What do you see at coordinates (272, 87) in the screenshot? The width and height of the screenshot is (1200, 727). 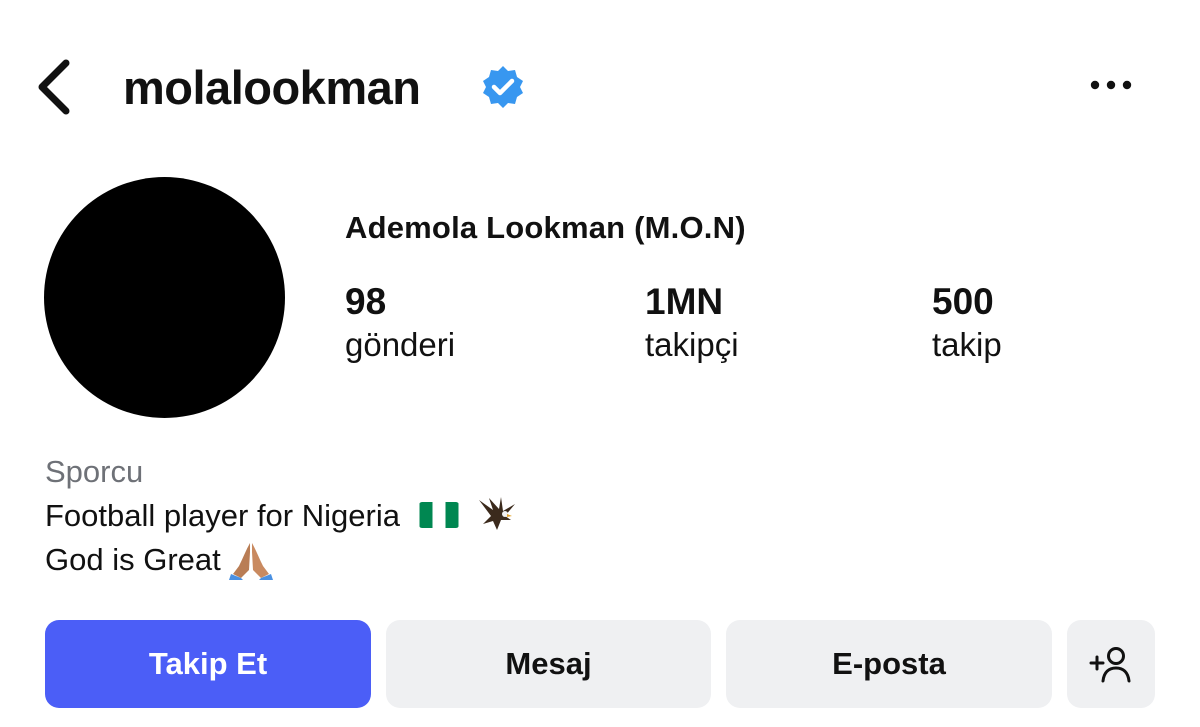 I see `profile-username: molalookman` at bounding box center [272, 87].